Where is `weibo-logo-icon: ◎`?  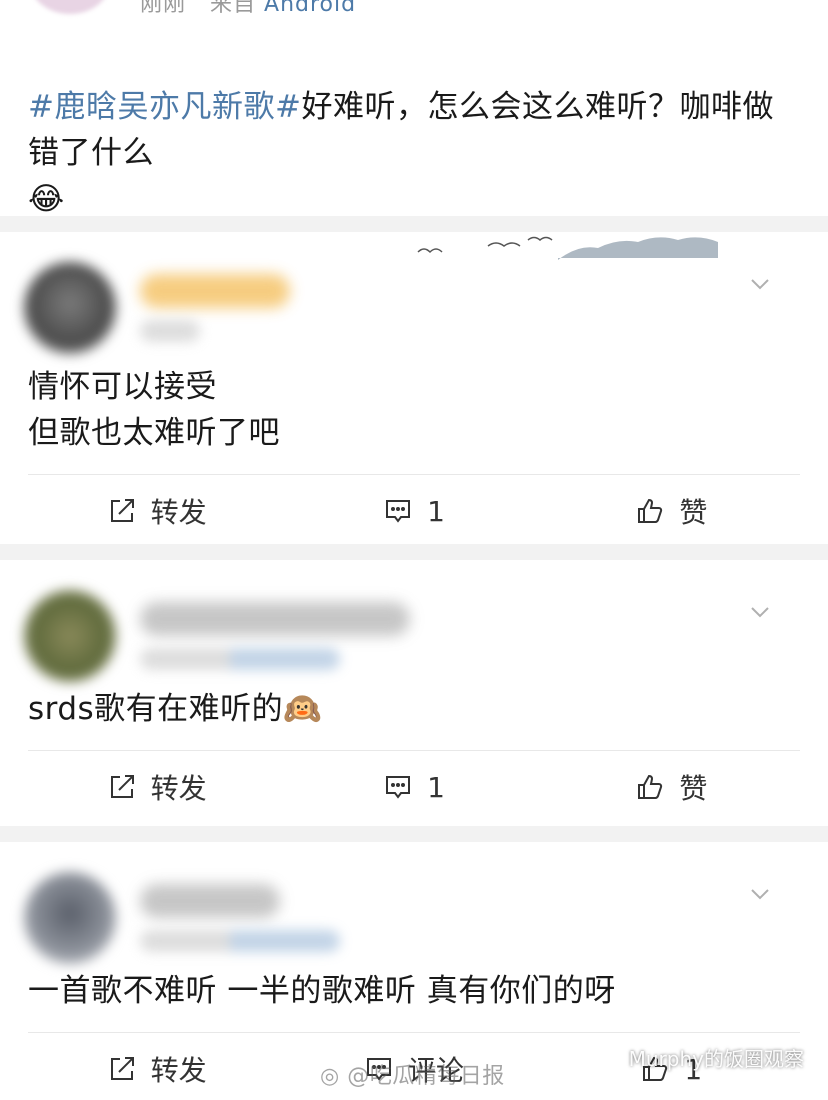
weibo-logo-icon: ◎ is located at coordinates (330, 1076).